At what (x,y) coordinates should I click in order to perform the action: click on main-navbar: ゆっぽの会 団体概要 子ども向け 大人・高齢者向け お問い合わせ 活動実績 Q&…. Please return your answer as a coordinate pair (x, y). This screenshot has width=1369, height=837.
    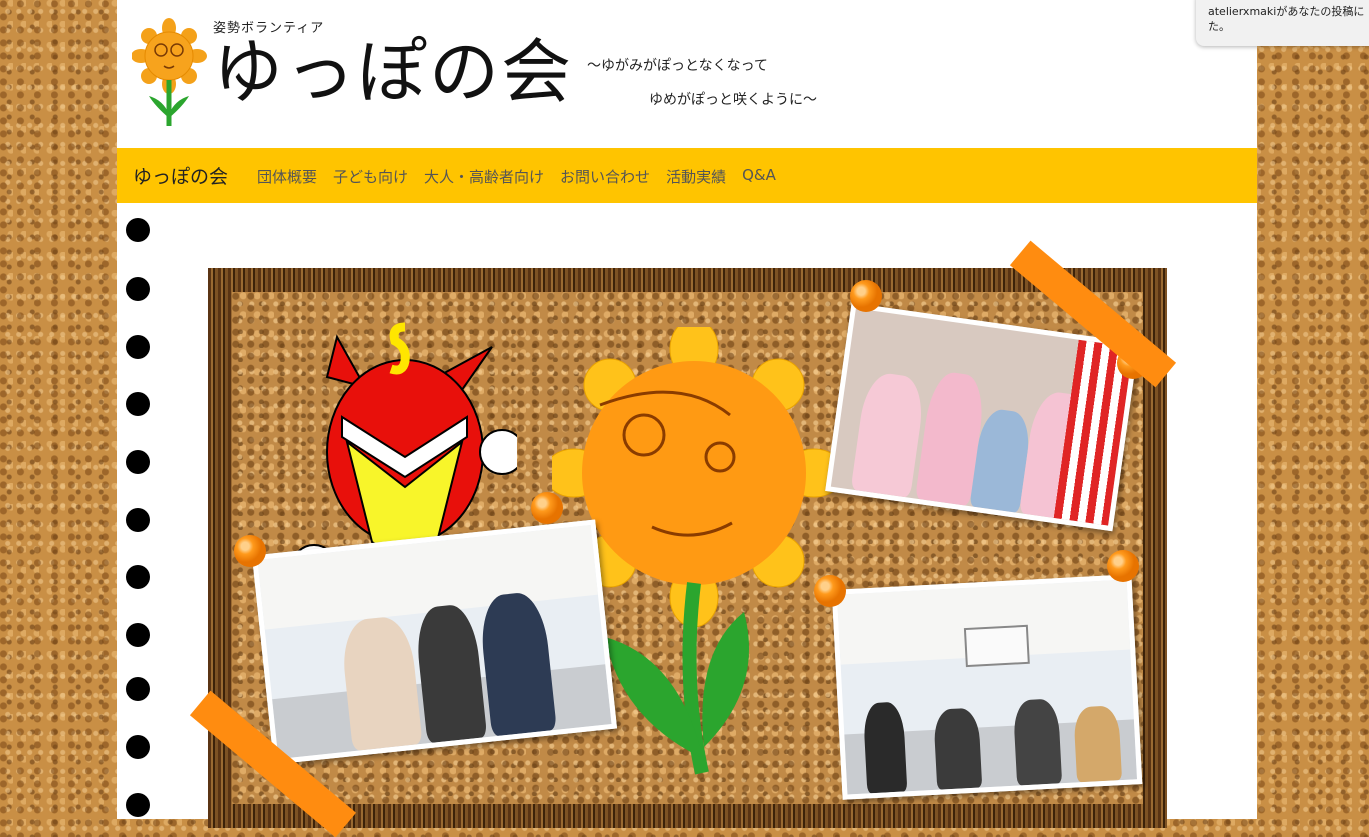
    Looking at the image, I should click on (687, 175).